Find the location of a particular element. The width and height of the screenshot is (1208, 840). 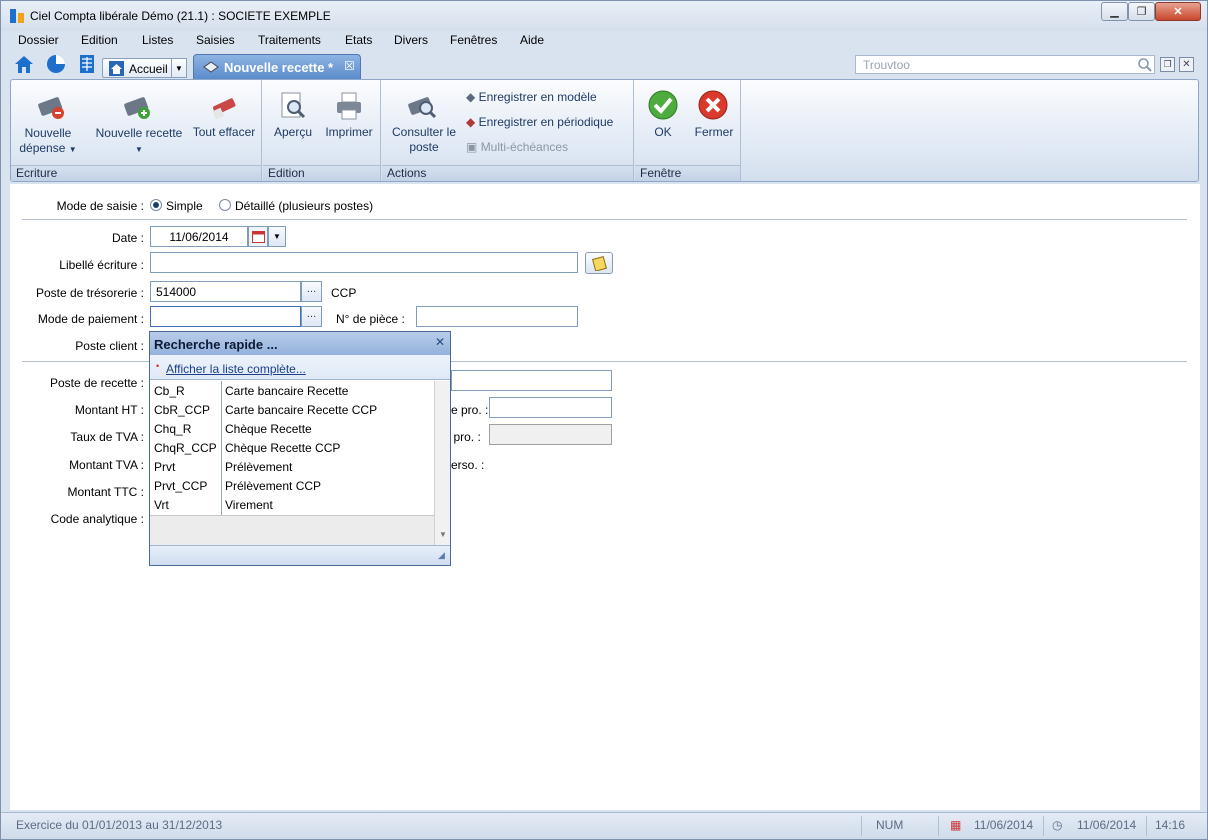

multi-echeances-label: Multi-échéances is located at coordinates (524, 147).